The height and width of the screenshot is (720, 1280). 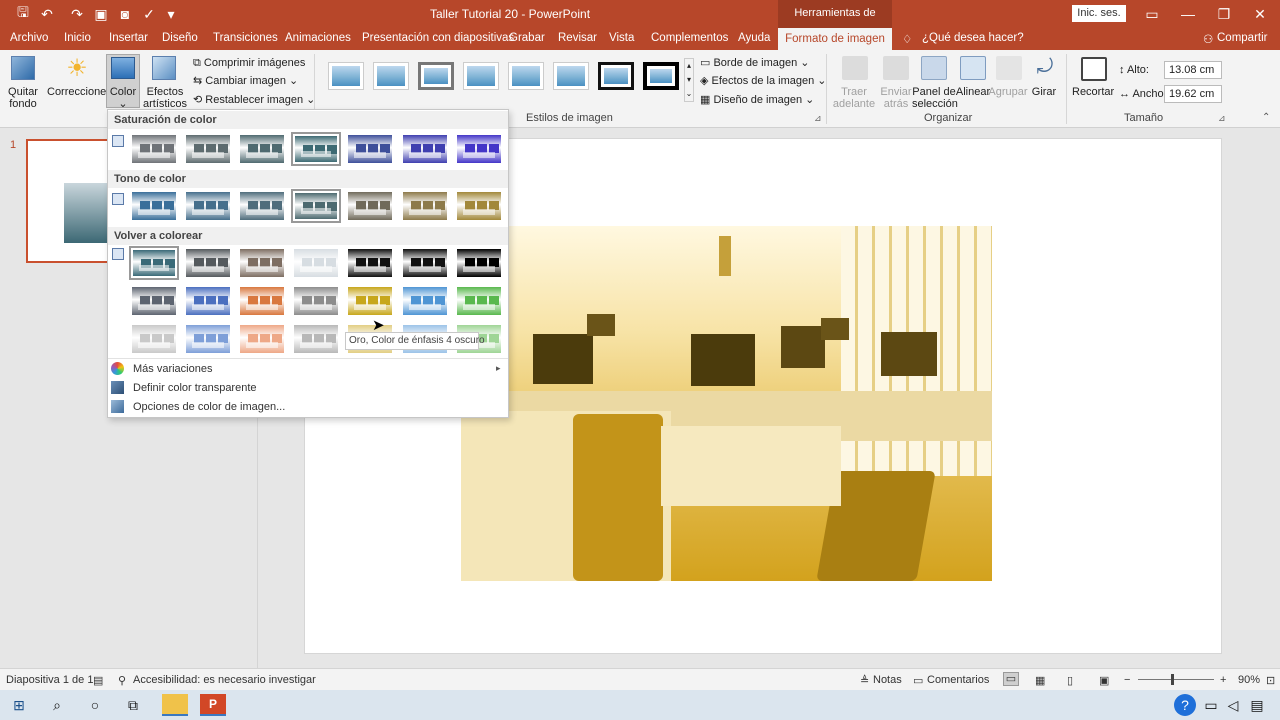 I want to click on tab-ayuda: Ayuda, so click(x=754, y=38).